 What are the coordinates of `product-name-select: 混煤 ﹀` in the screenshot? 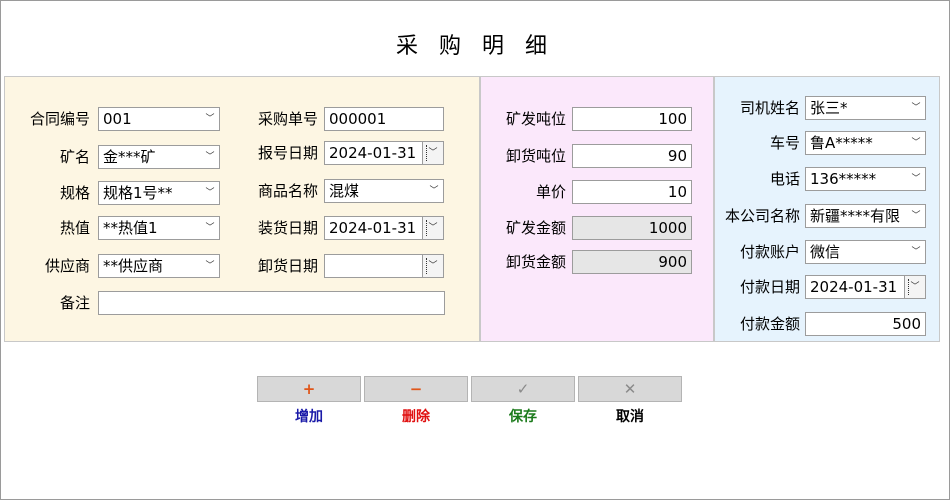 It's located at (384, 191).